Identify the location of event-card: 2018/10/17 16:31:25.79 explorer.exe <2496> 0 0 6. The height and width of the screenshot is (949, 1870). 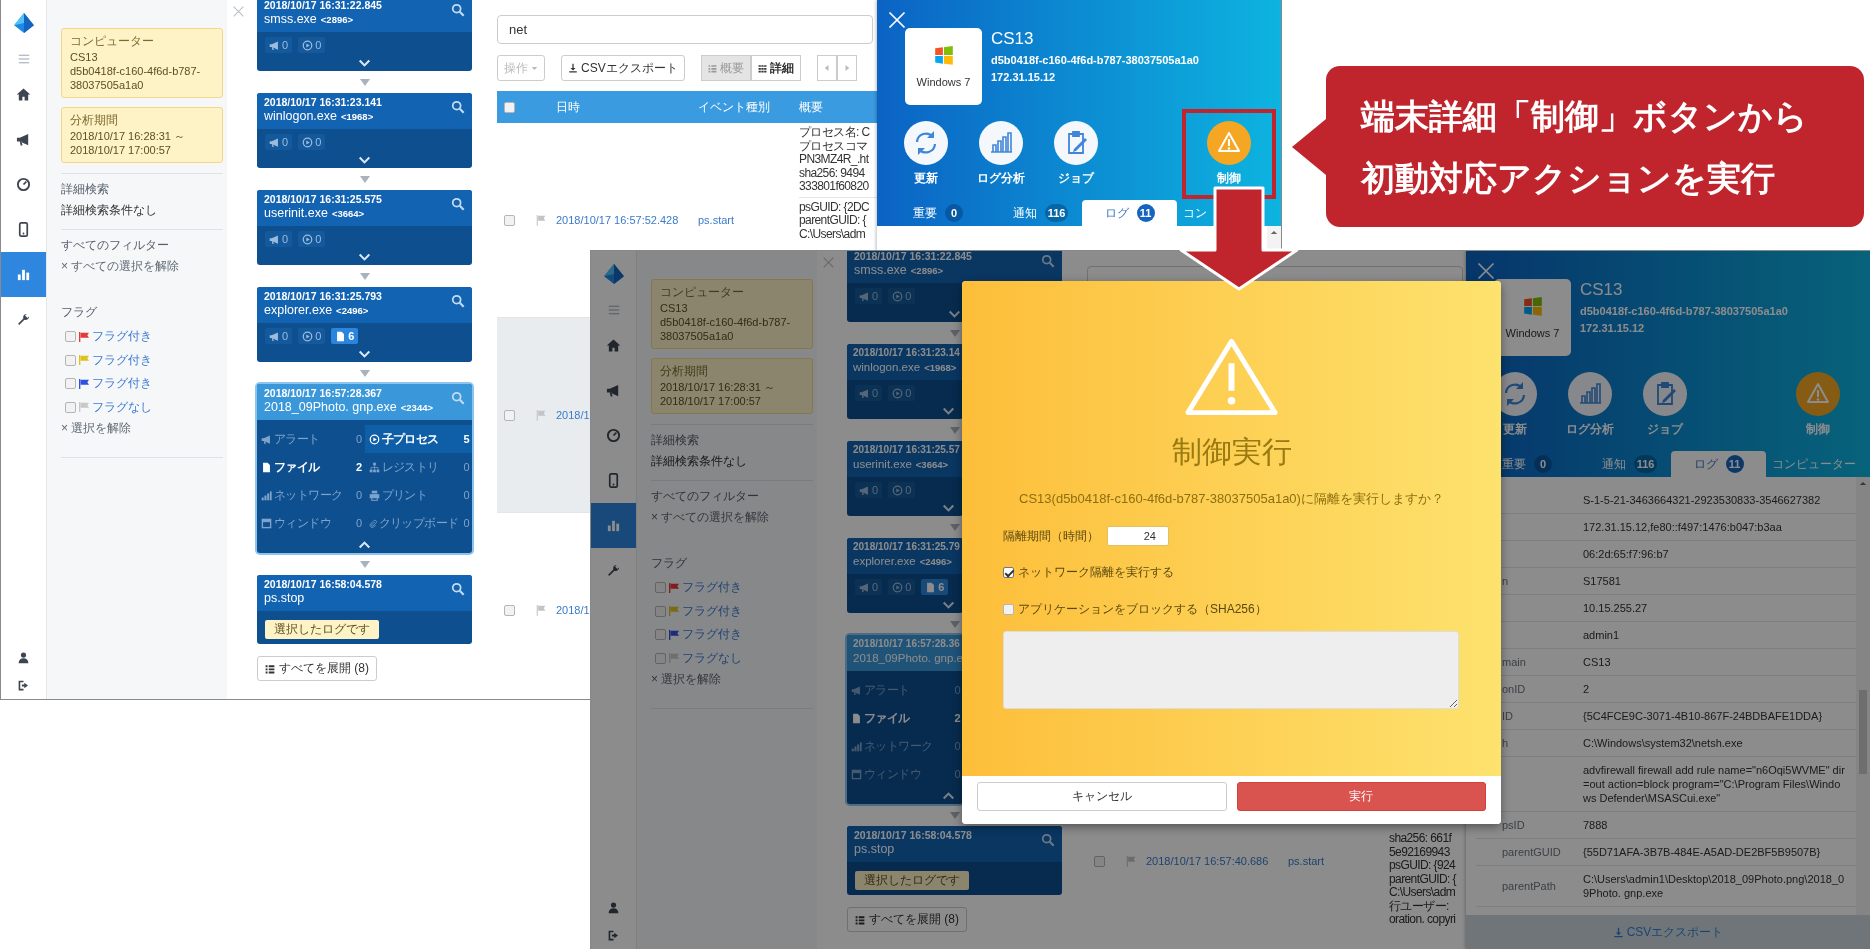
(905, 575).